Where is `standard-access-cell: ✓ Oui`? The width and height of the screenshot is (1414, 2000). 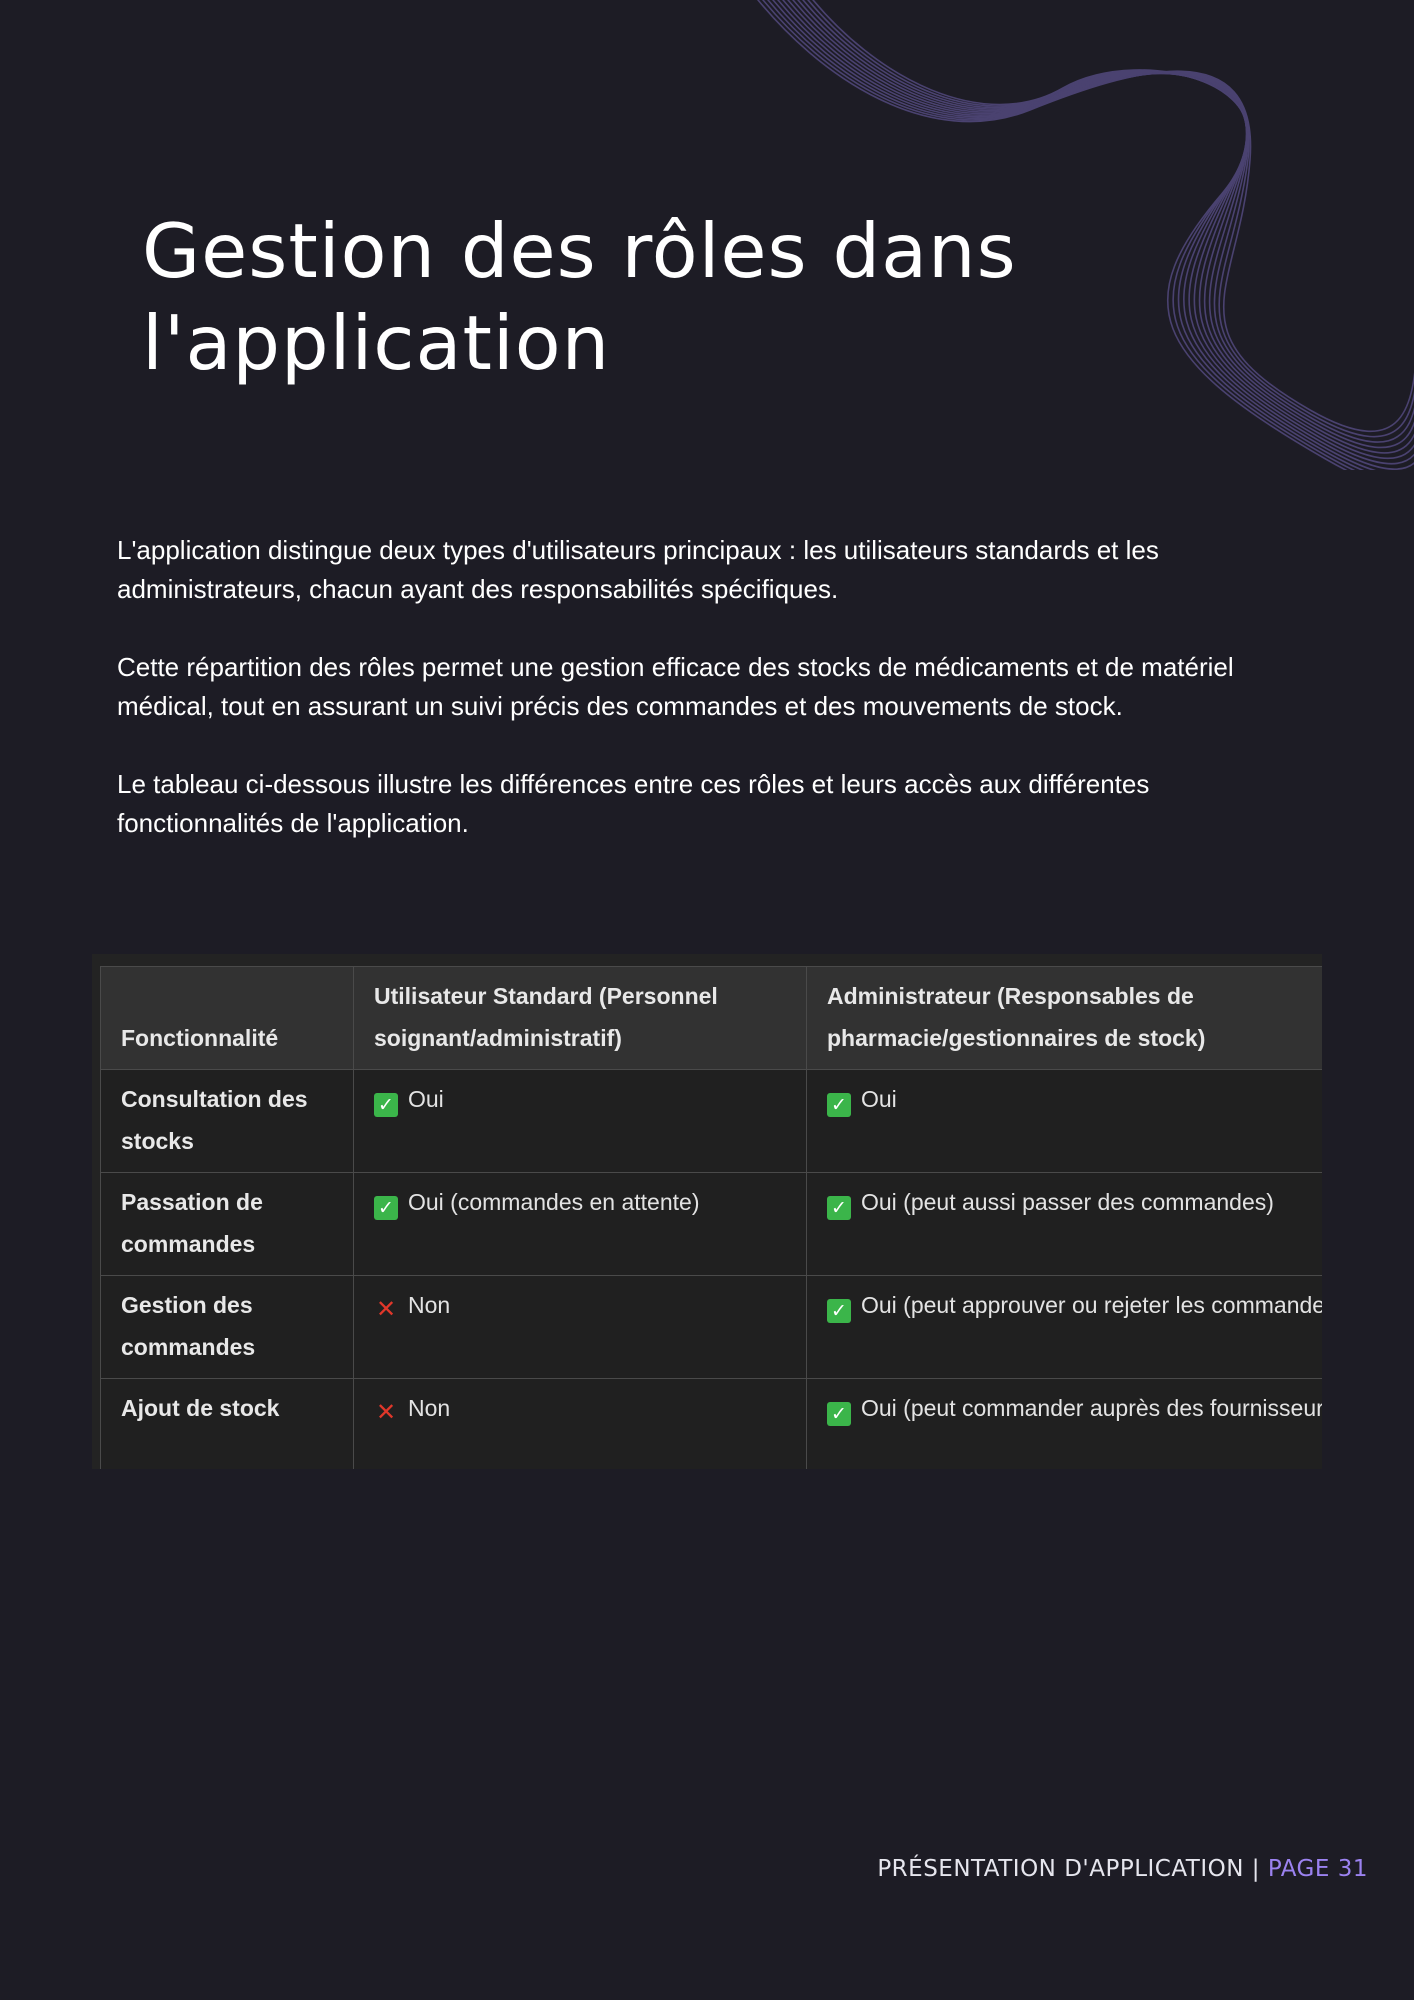 standard-access-cell: ✓ Oui is located at coordinates (580, 1121).